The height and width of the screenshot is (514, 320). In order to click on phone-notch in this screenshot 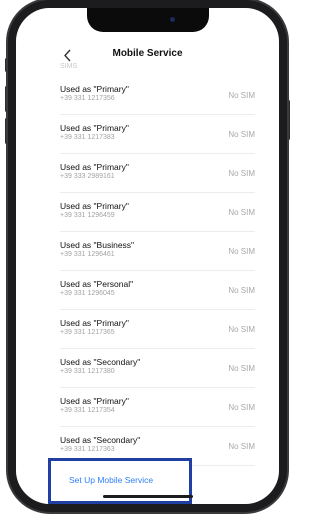, I will do `click(147, 20)`.